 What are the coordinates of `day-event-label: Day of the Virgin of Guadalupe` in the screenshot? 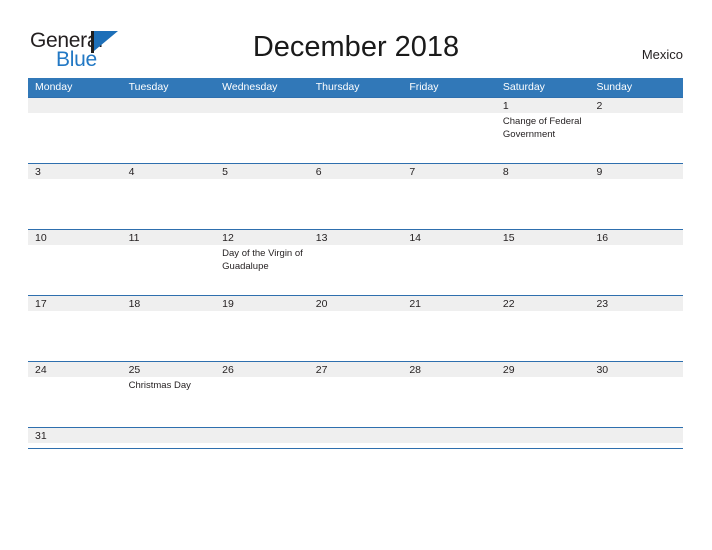 It's located at (262, 260).